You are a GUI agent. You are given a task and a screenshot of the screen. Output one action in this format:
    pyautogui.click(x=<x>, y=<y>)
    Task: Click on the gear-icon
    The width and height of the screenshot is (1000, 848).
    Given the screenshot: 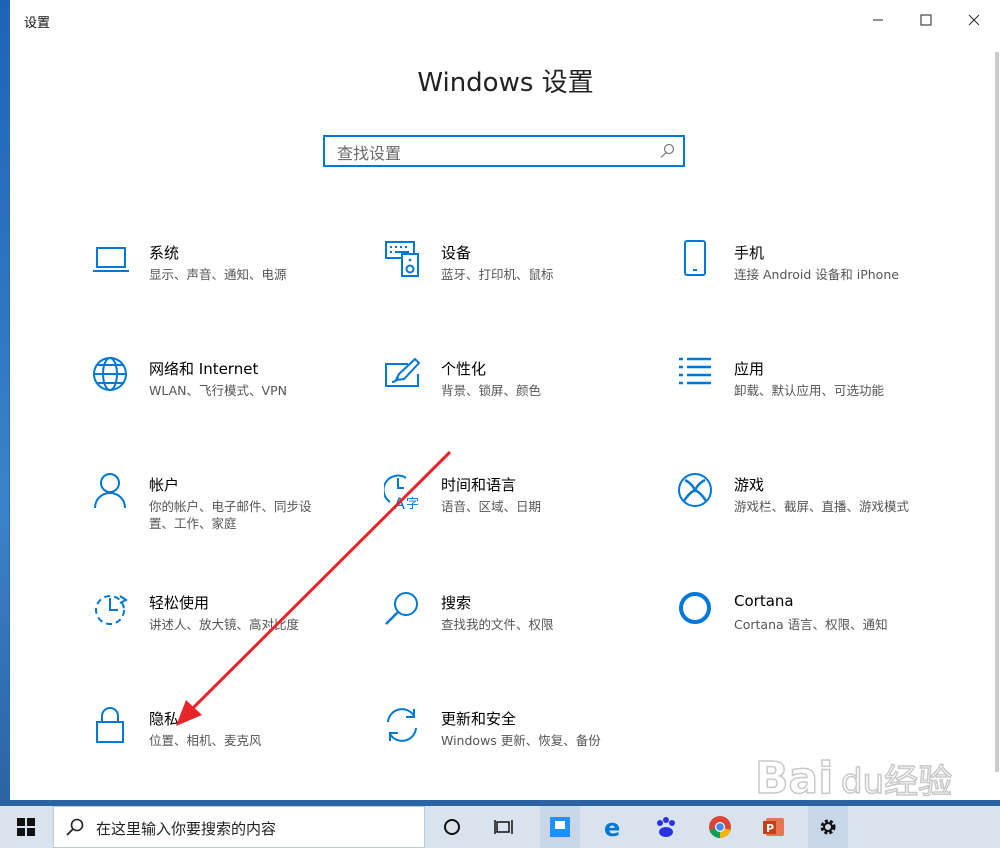 What is the action you would take?
    pyautogui.click(x=828, y=827)
    